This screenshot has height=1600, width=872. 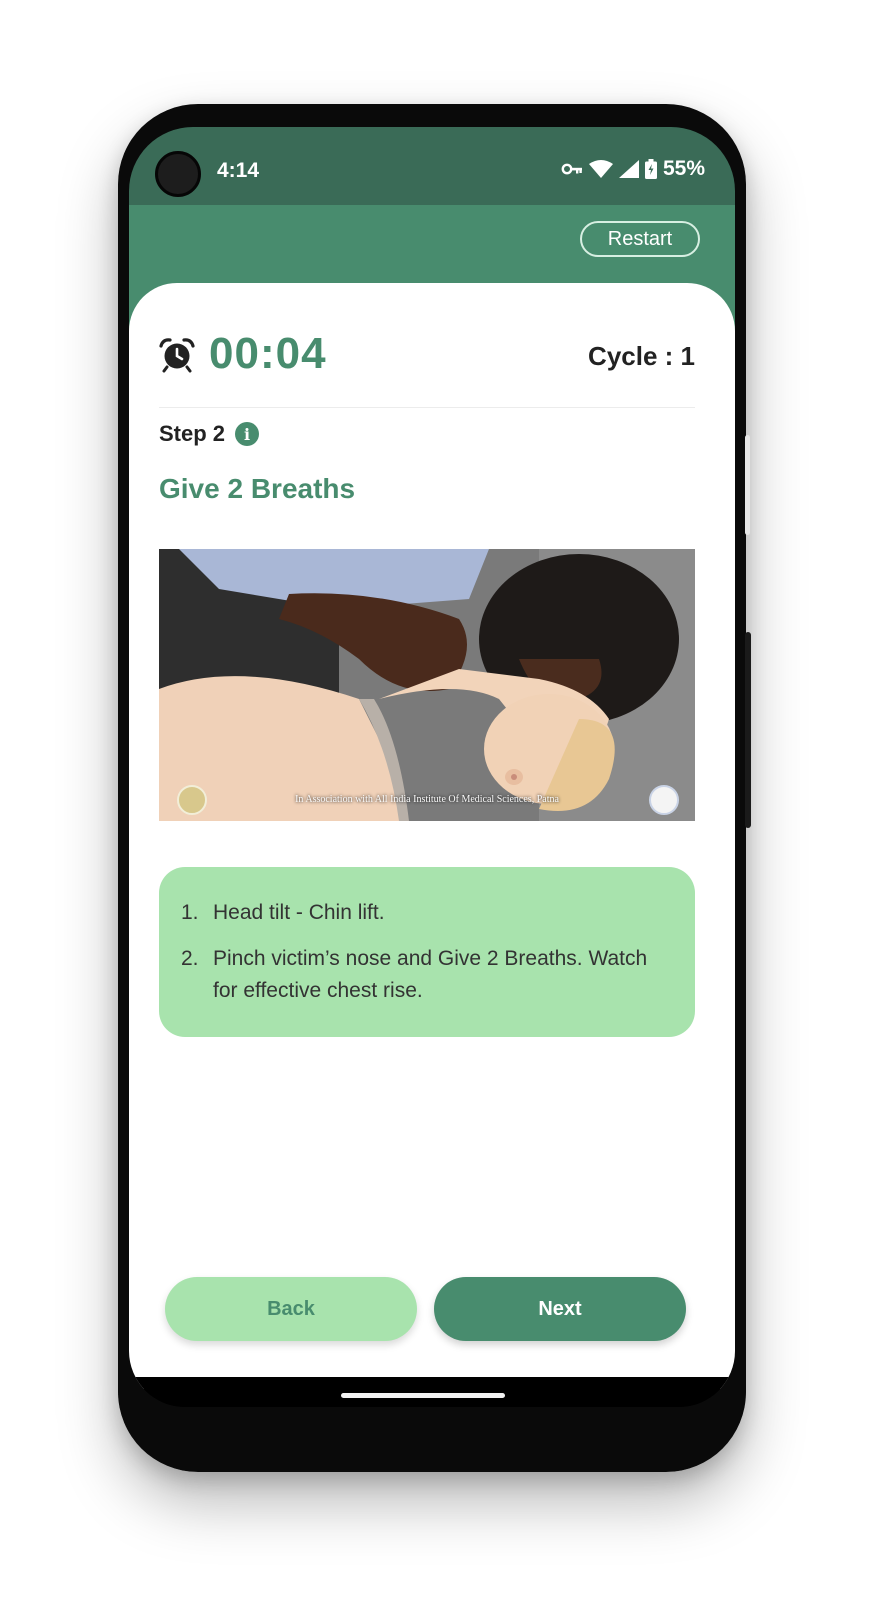 What do you see at coordinates (641, 356) in the screenshot?
I see `cycle-label: Cycle : 1` at bounding box center [641, 356].